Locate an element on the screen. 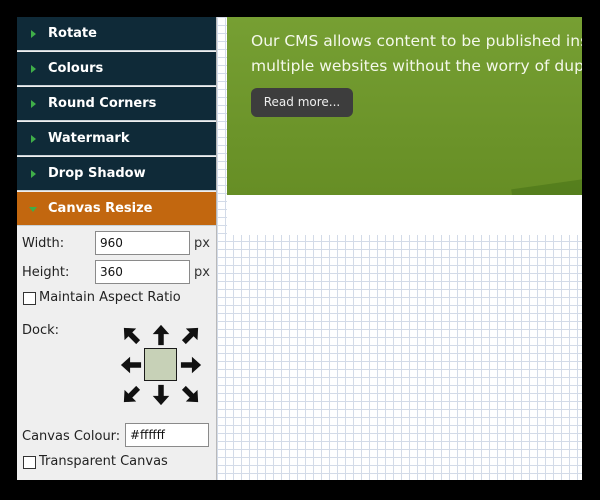 The image size is (600, 500). dock-selector is located at coordinates (161, 365).